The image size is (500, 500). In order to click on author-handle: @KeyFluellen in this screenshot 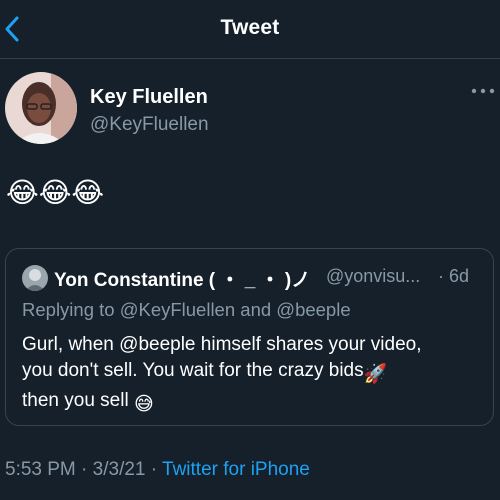, I will do `click(149, 125)`.